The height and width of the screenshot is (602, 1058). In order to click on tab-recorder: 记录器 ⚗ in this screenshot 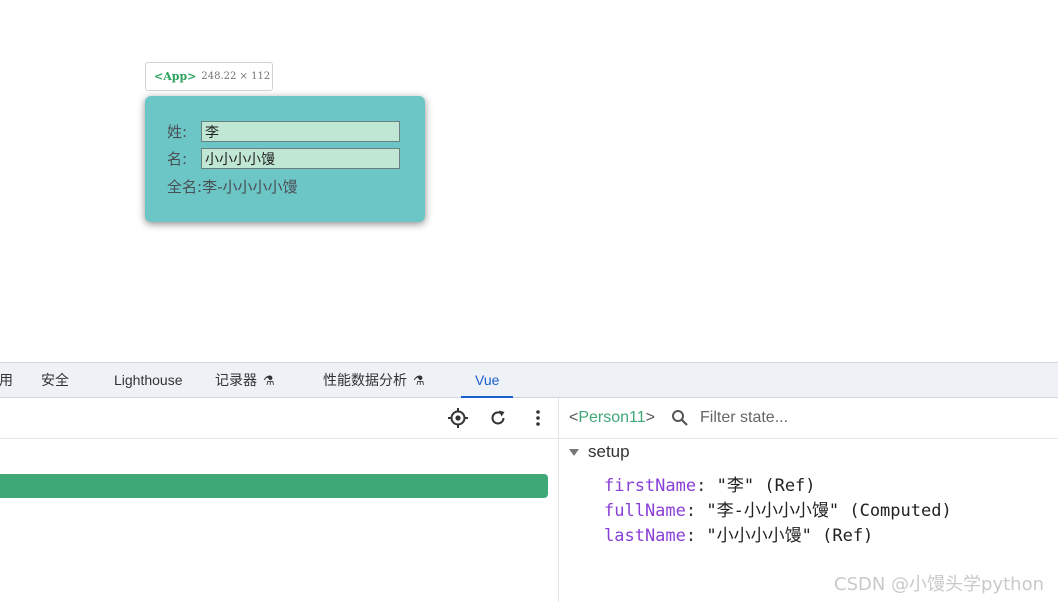, I will do `click(245, 380)`.